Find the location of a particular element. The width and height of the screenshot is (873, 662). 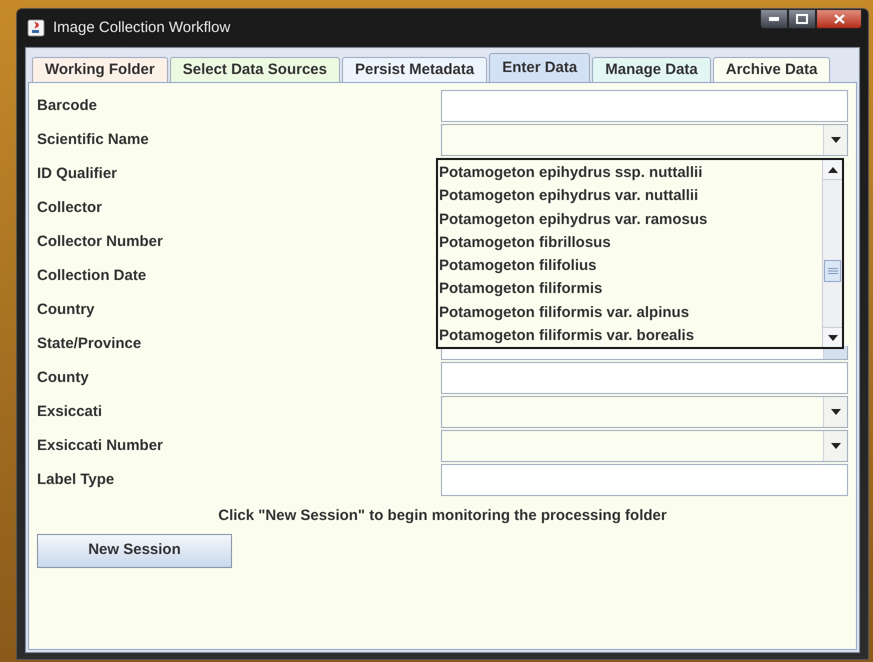

field-label: ID Qualifier is located at coordinates (77, 174).